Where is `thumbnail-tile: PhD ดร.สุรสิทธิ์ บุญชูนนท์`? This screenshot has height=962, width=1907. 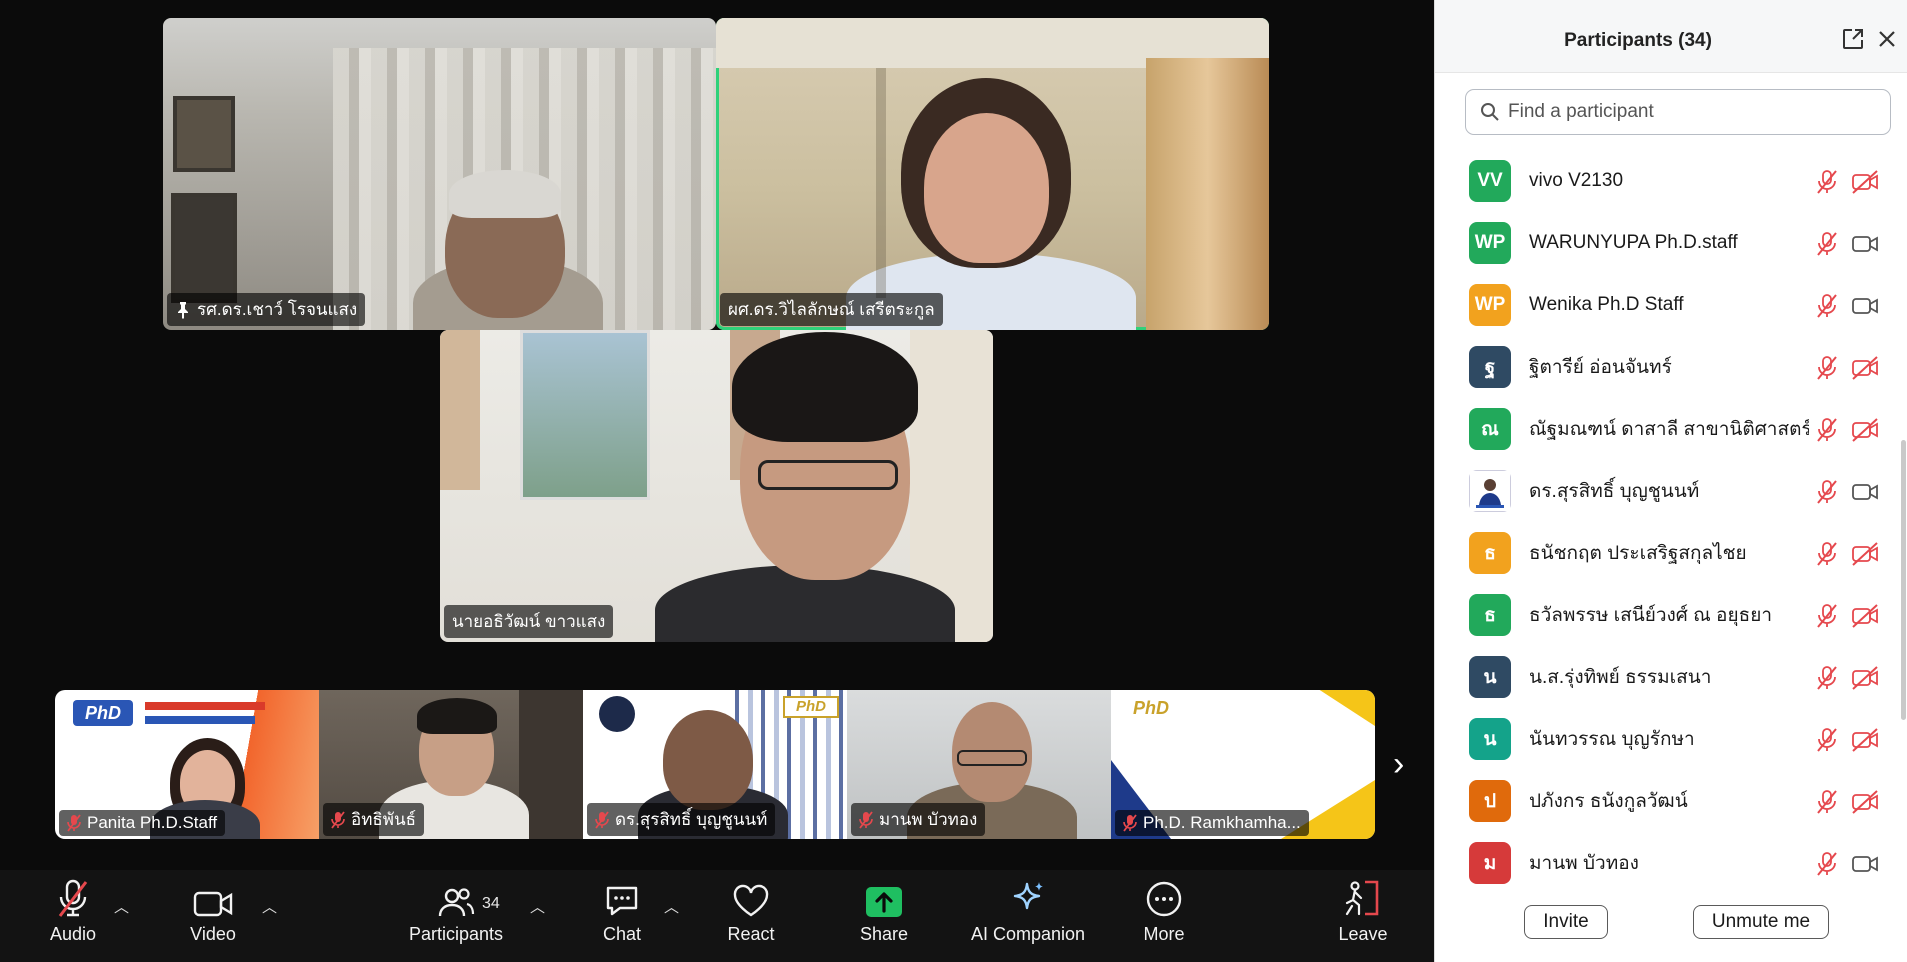 thumbnail-tile: PhD ดร.สุรสิทธิ์ บุญชูนนท์ is located at coordinates (715, 764).